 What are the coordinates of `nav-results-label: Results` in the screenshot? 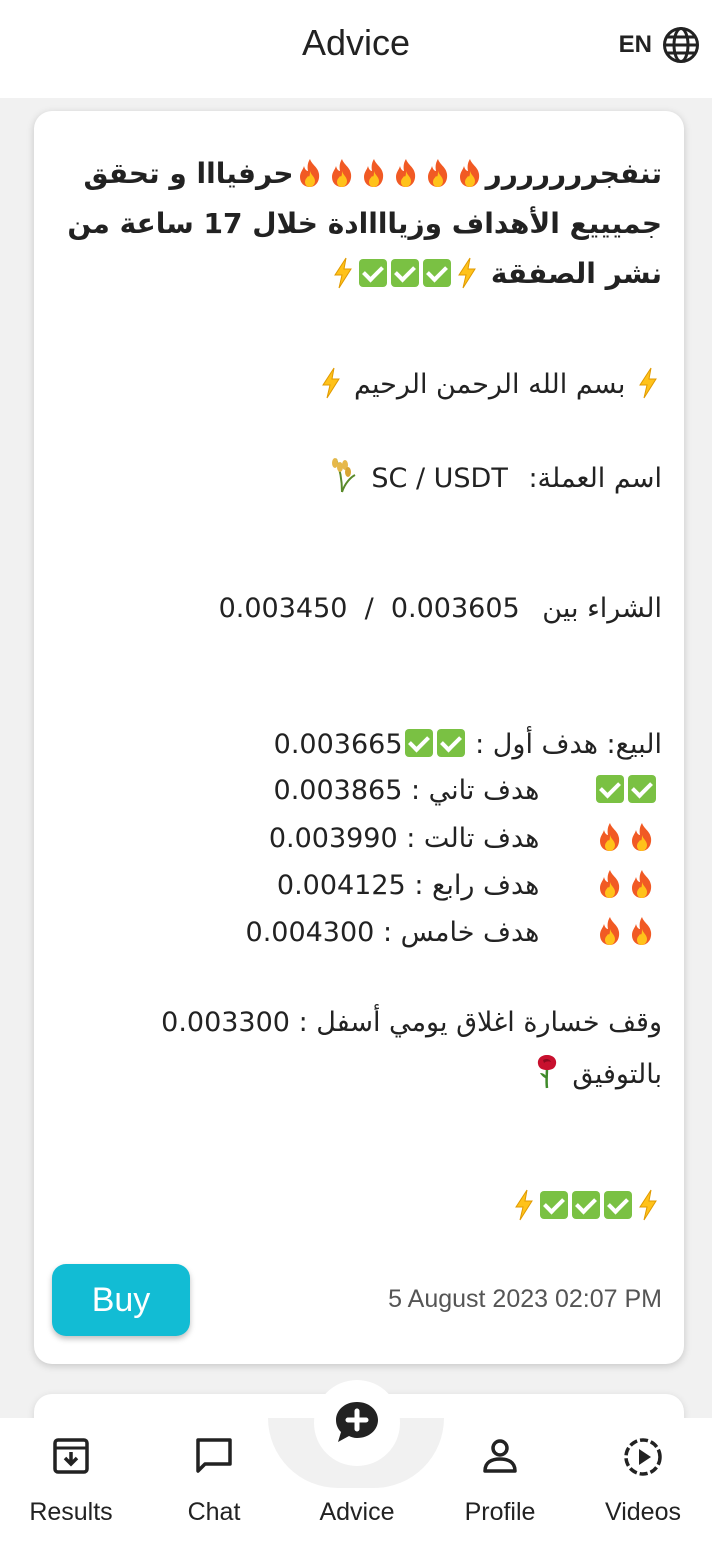 It's located at (71, 1512).